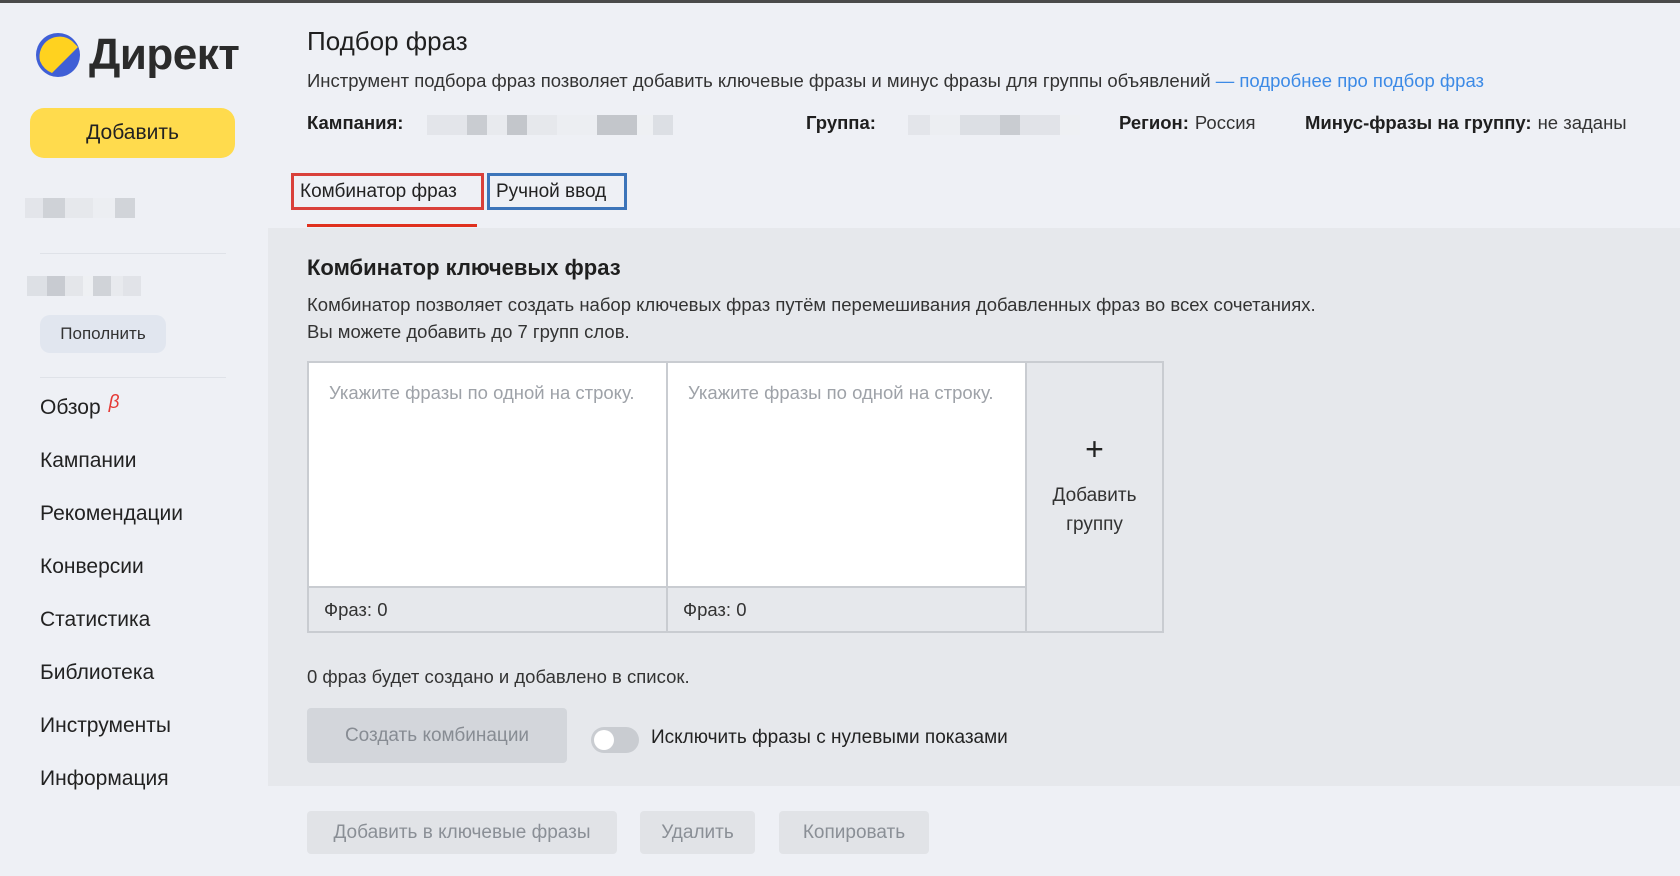 The height and width of the screenshot is (876, 1680). I want to click on page-title: Подбор фраз, so click(387, 41).